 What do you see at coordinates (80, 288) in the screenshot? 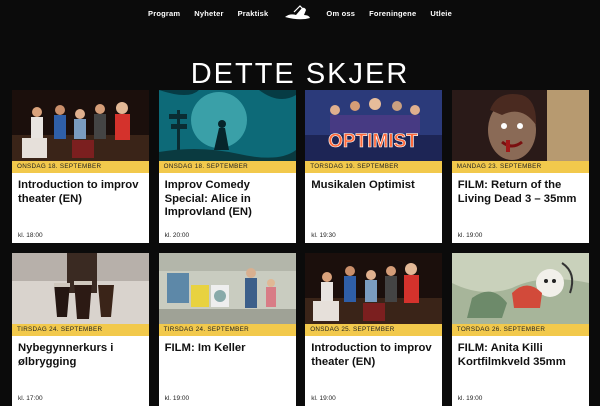
I see `beer-glasses-photo` at bounding box center [80, 288].